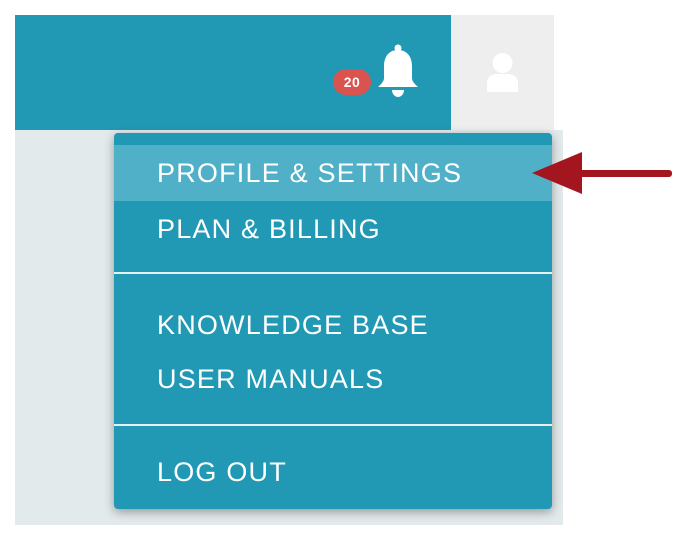 Image resolution: width=680 pixels, height=542 pixels. What do you see at coordinates (333, 325) in the screenshot?
I see `menu-item-knowledge-base: KNOWLEDGE BASE` at bounding box center [333, 325].